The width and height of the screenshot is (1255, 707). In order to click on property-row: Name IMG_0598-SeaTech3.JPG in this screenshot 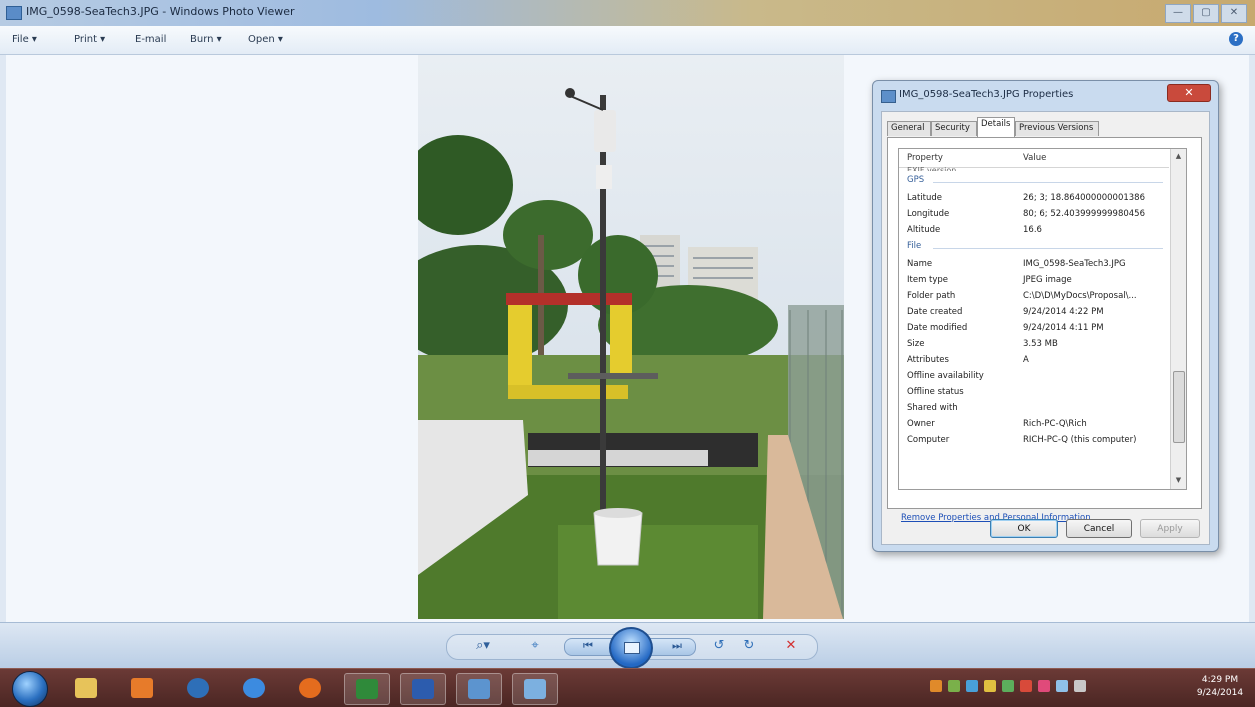, I will do `click(1034, 265)`.